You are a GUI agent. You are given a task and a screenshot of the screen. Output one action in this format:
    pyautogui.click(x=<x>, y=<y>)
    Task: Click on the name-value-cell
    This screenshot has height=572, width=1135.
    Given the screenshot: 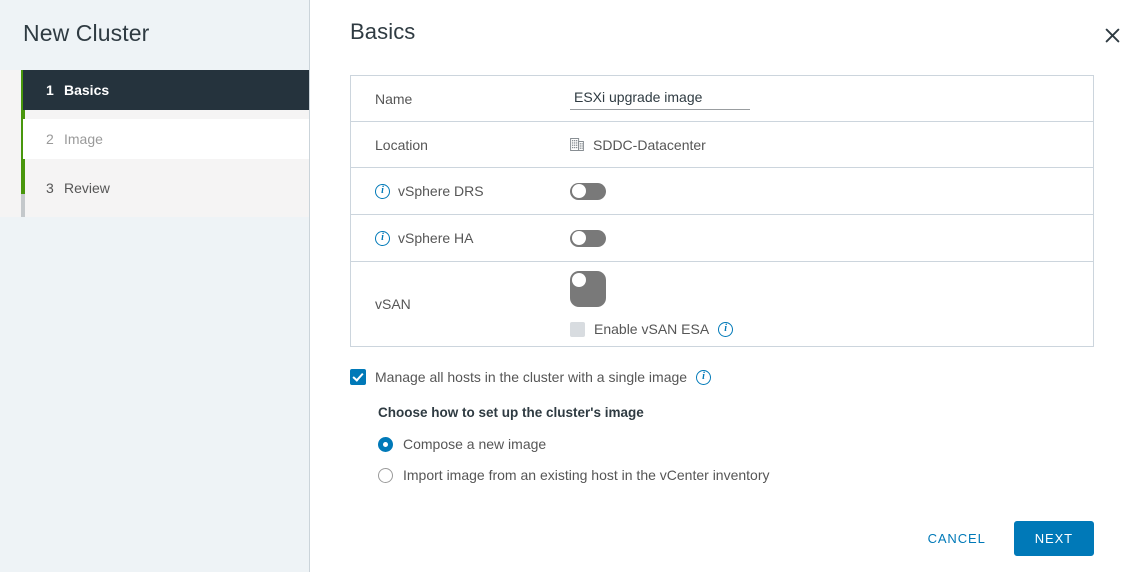 What is the action you would take?
    pyautogui.click(x=660, y=98)
    